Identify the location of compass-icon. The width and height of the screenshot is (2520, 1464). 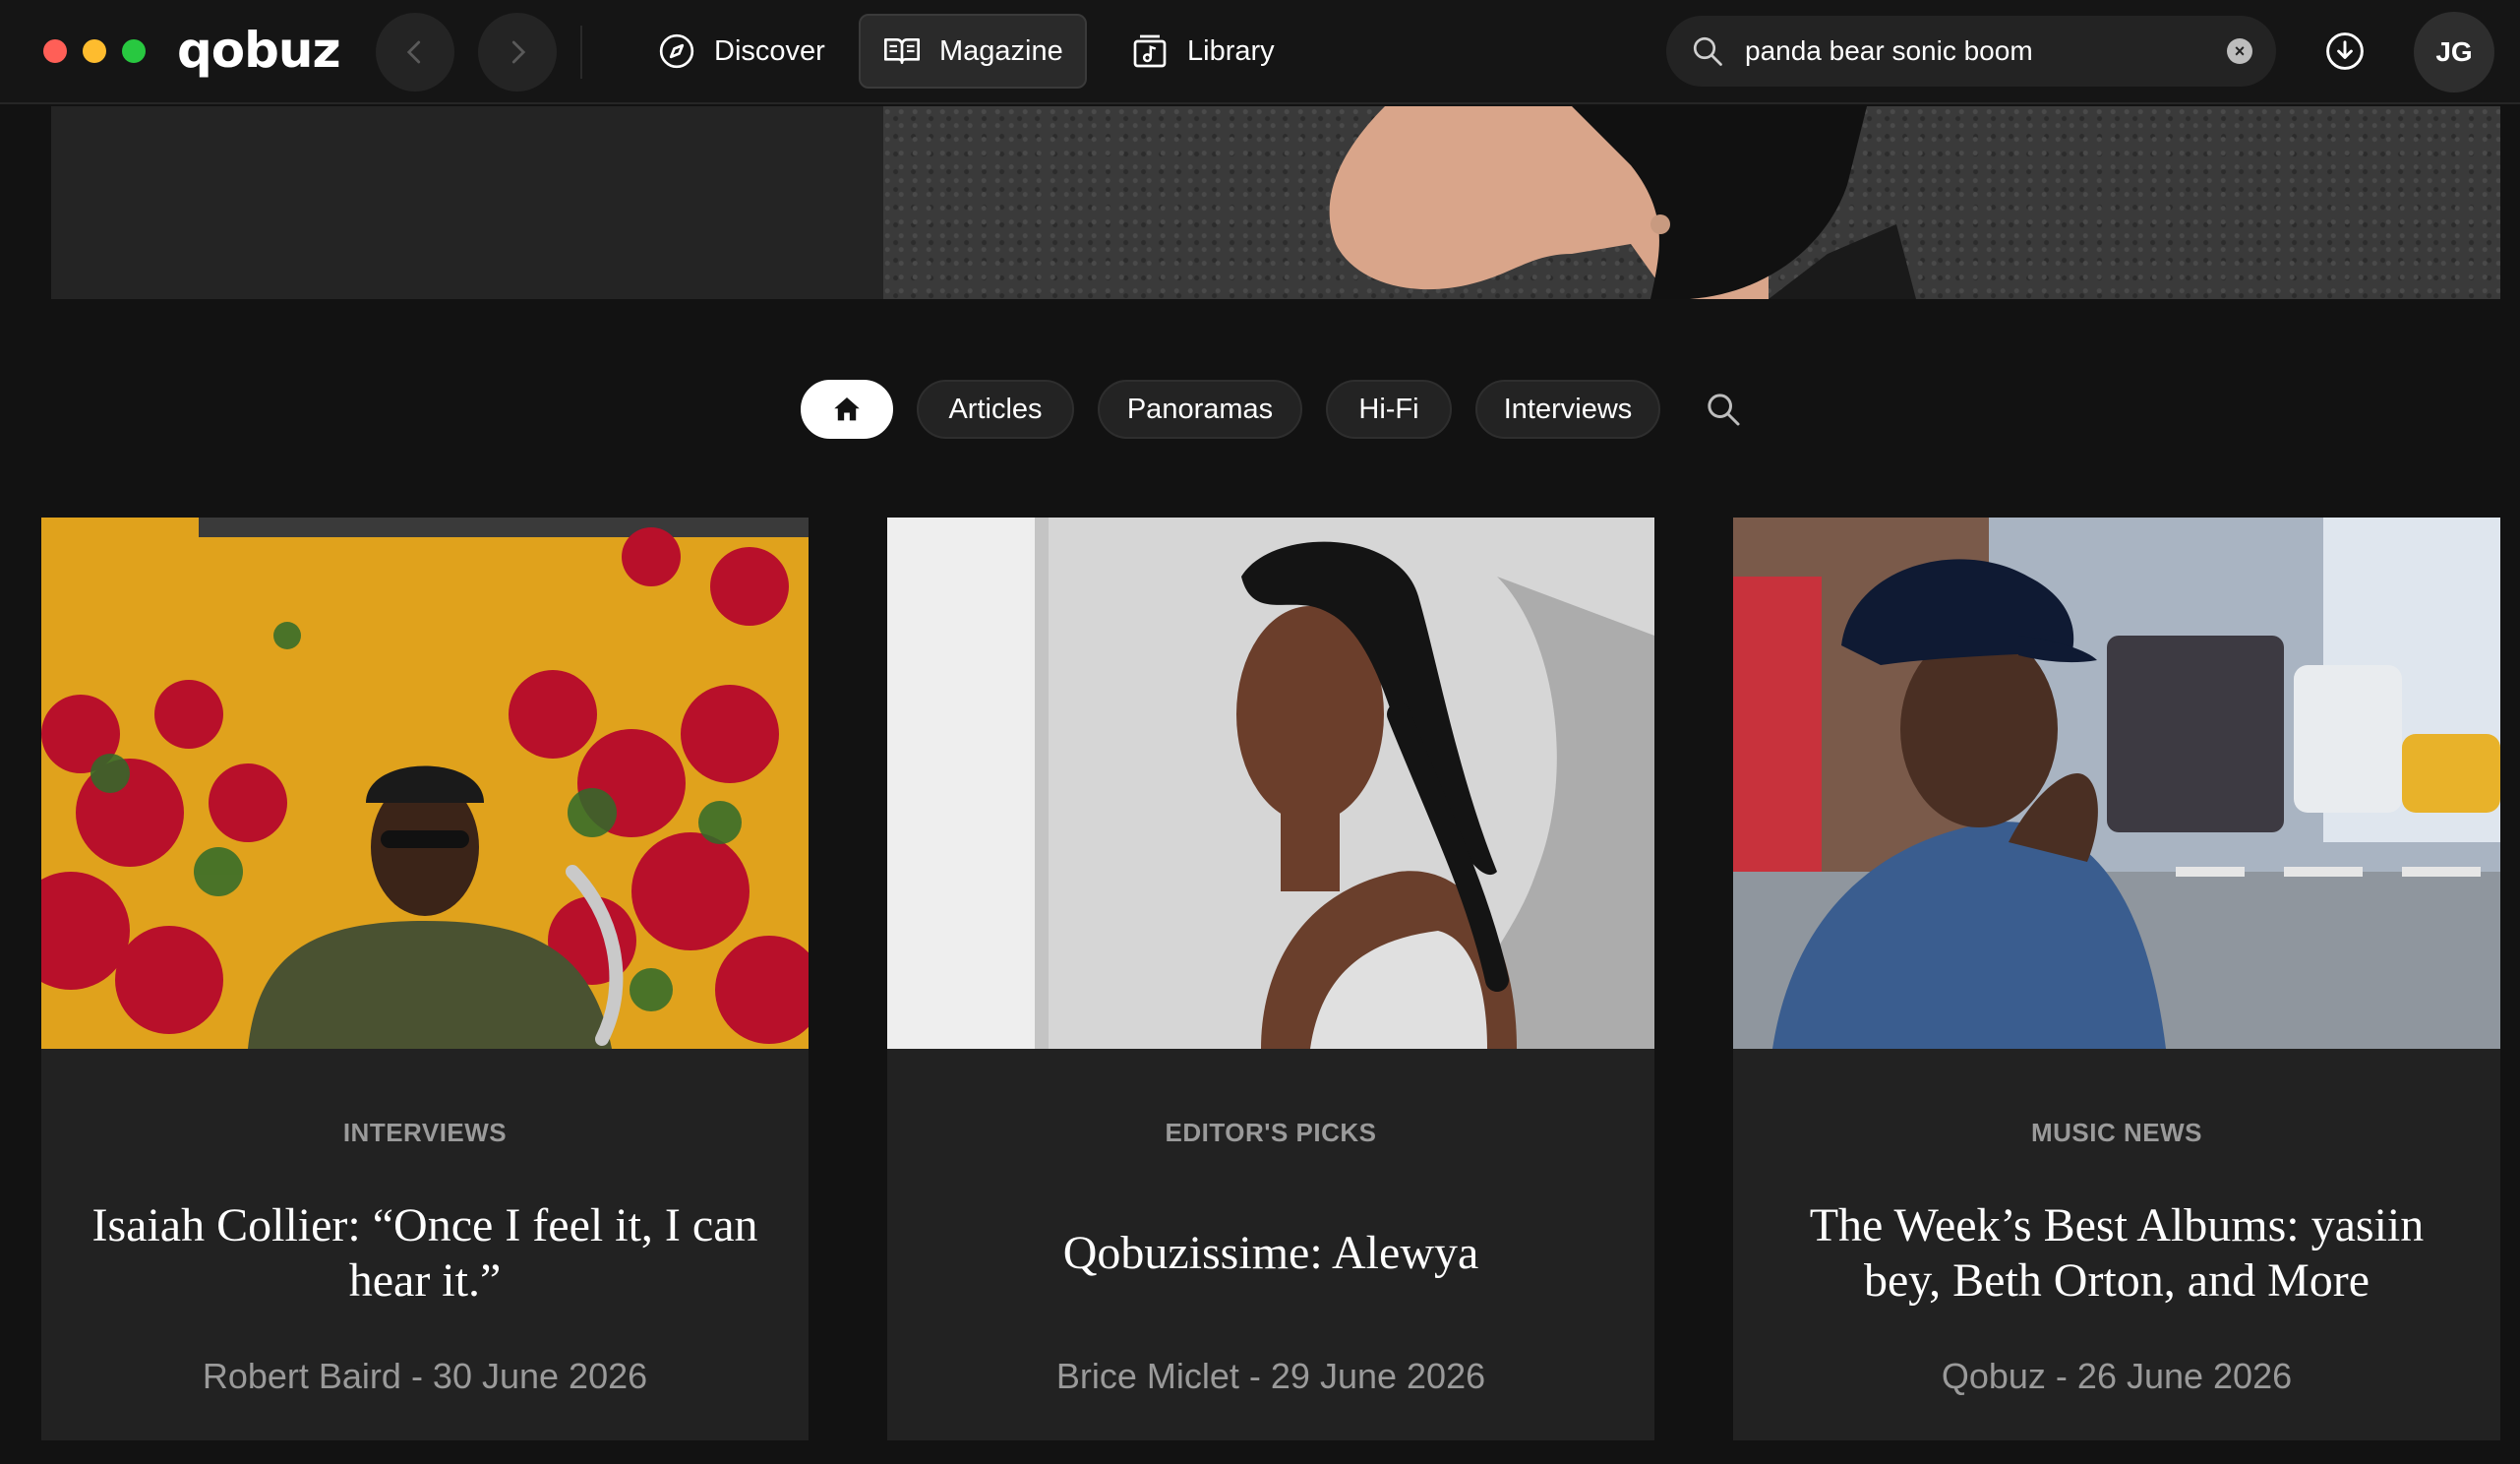
(676, 51).